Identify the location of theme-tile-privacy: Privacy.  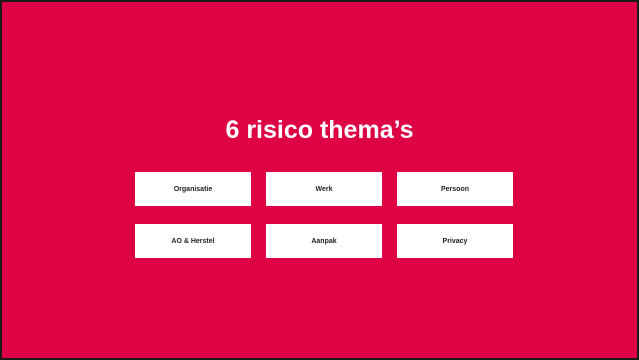
(455, 241).